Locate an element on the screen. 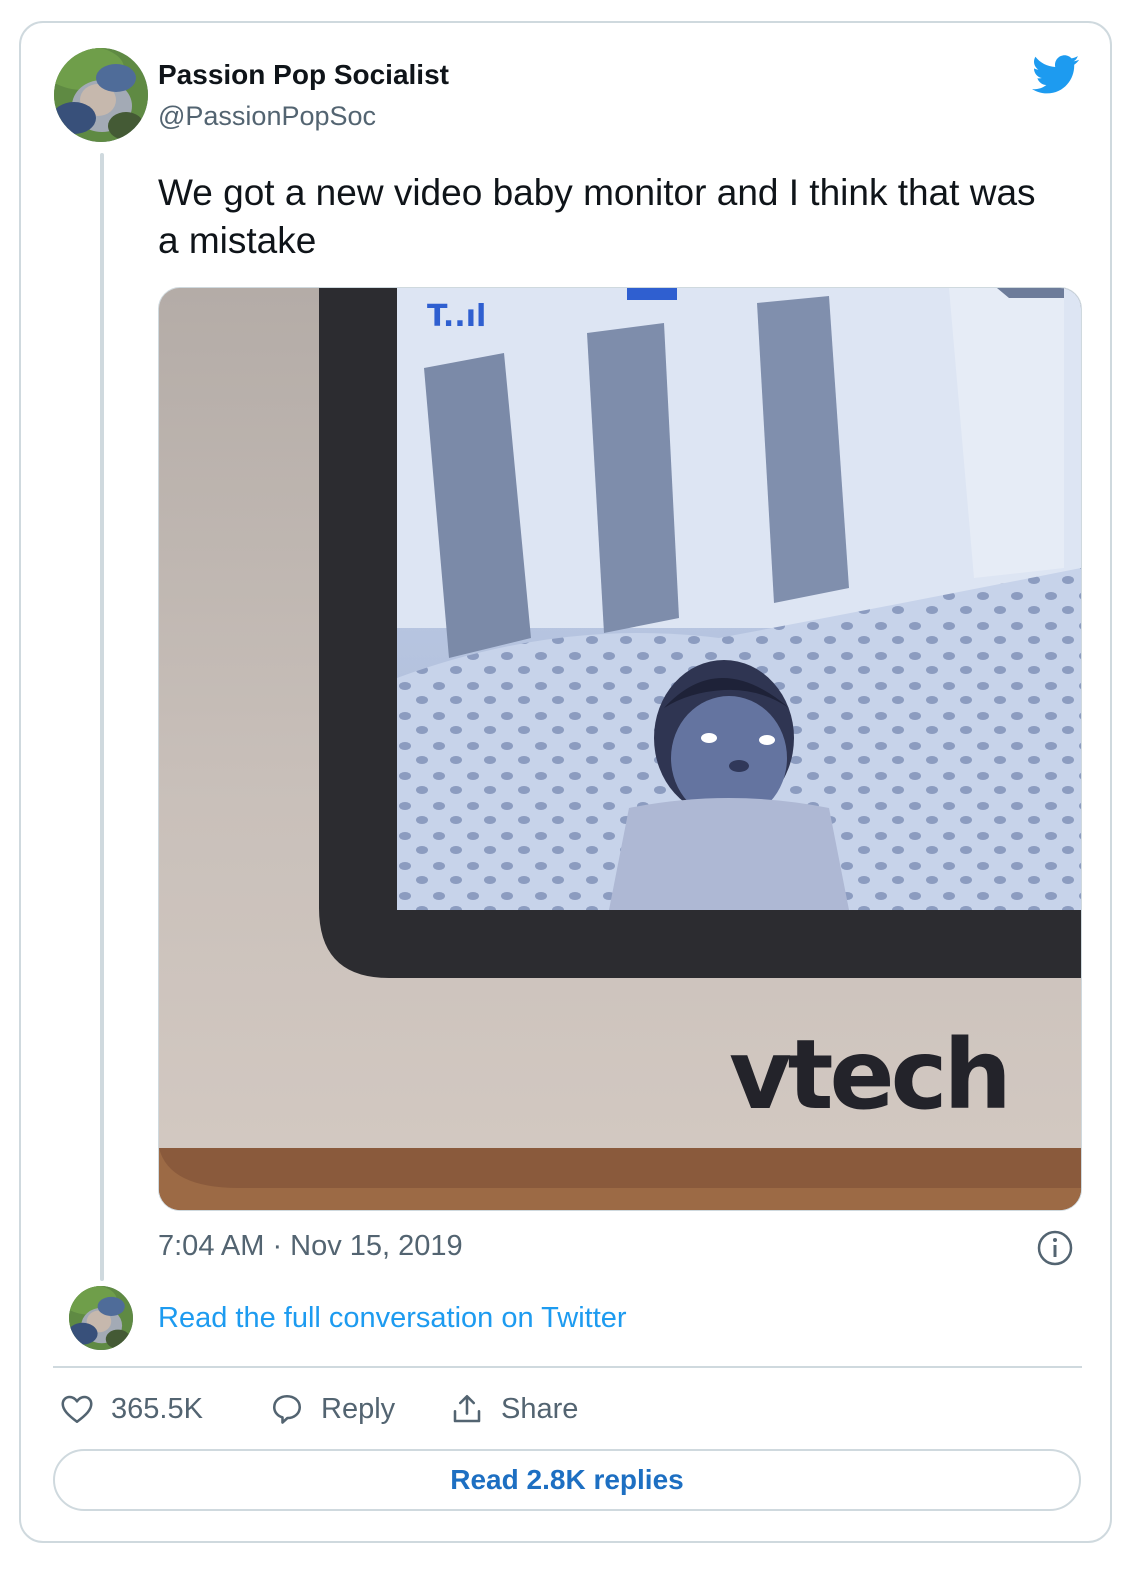  share-button: Share is located at coordinates (513, 1409).